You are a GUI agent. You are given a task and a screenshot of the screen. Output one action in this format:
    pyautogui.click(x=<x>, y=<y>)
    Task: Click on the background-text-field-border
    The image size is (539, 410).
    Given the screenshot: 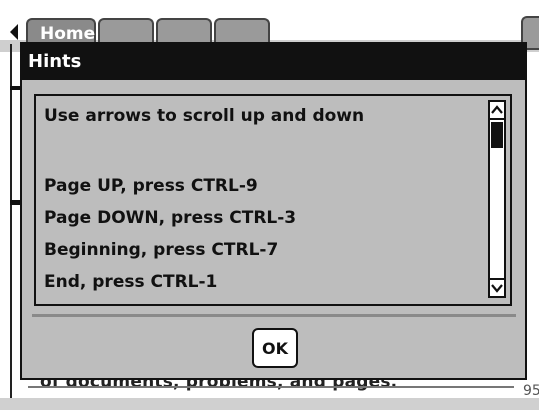 What is the action you would take?
    pyautogui.click(x=271, y=387)
    